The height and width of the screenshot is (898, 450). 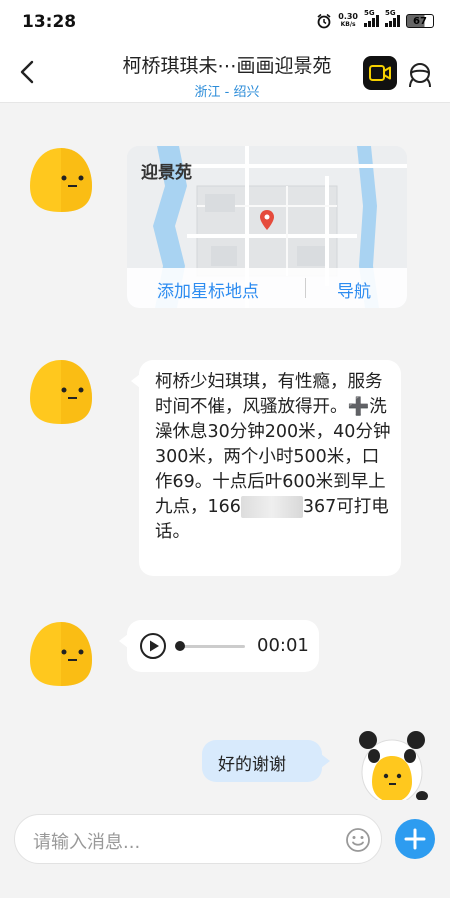 What do you see at coordinates (28, 72) in the screenshot?
I see `back-arrow-icon` at bounding box center [28, 72].